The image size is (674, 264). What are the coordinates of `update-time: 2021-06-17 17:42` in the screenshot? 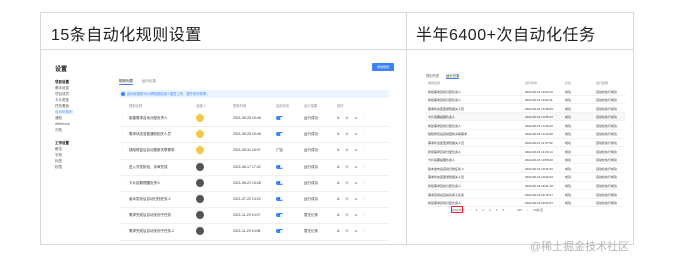 It's located at (247, 166).